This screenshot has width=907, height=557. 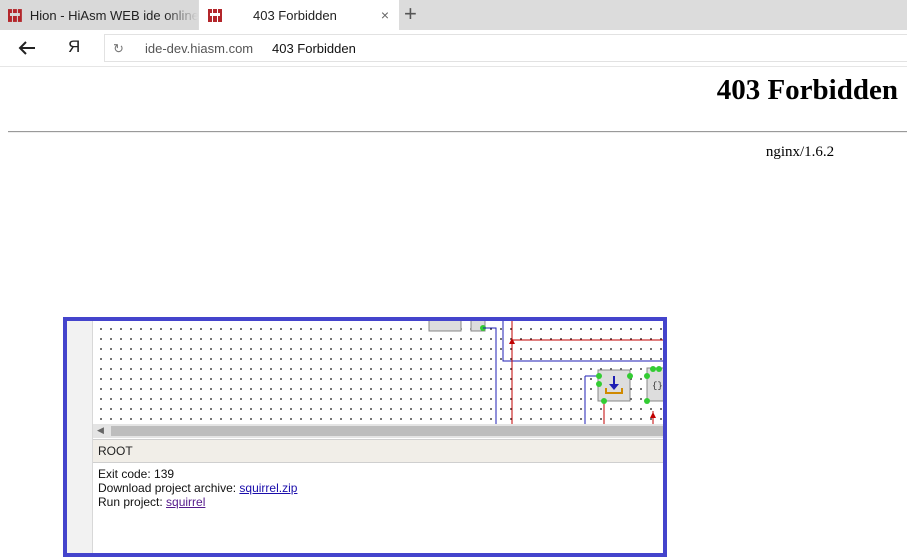 What do you see at coordinates (807, 90) in the screenshot?
I see `page-heading: 403 Forbidden` at bounding box center [807, 90].